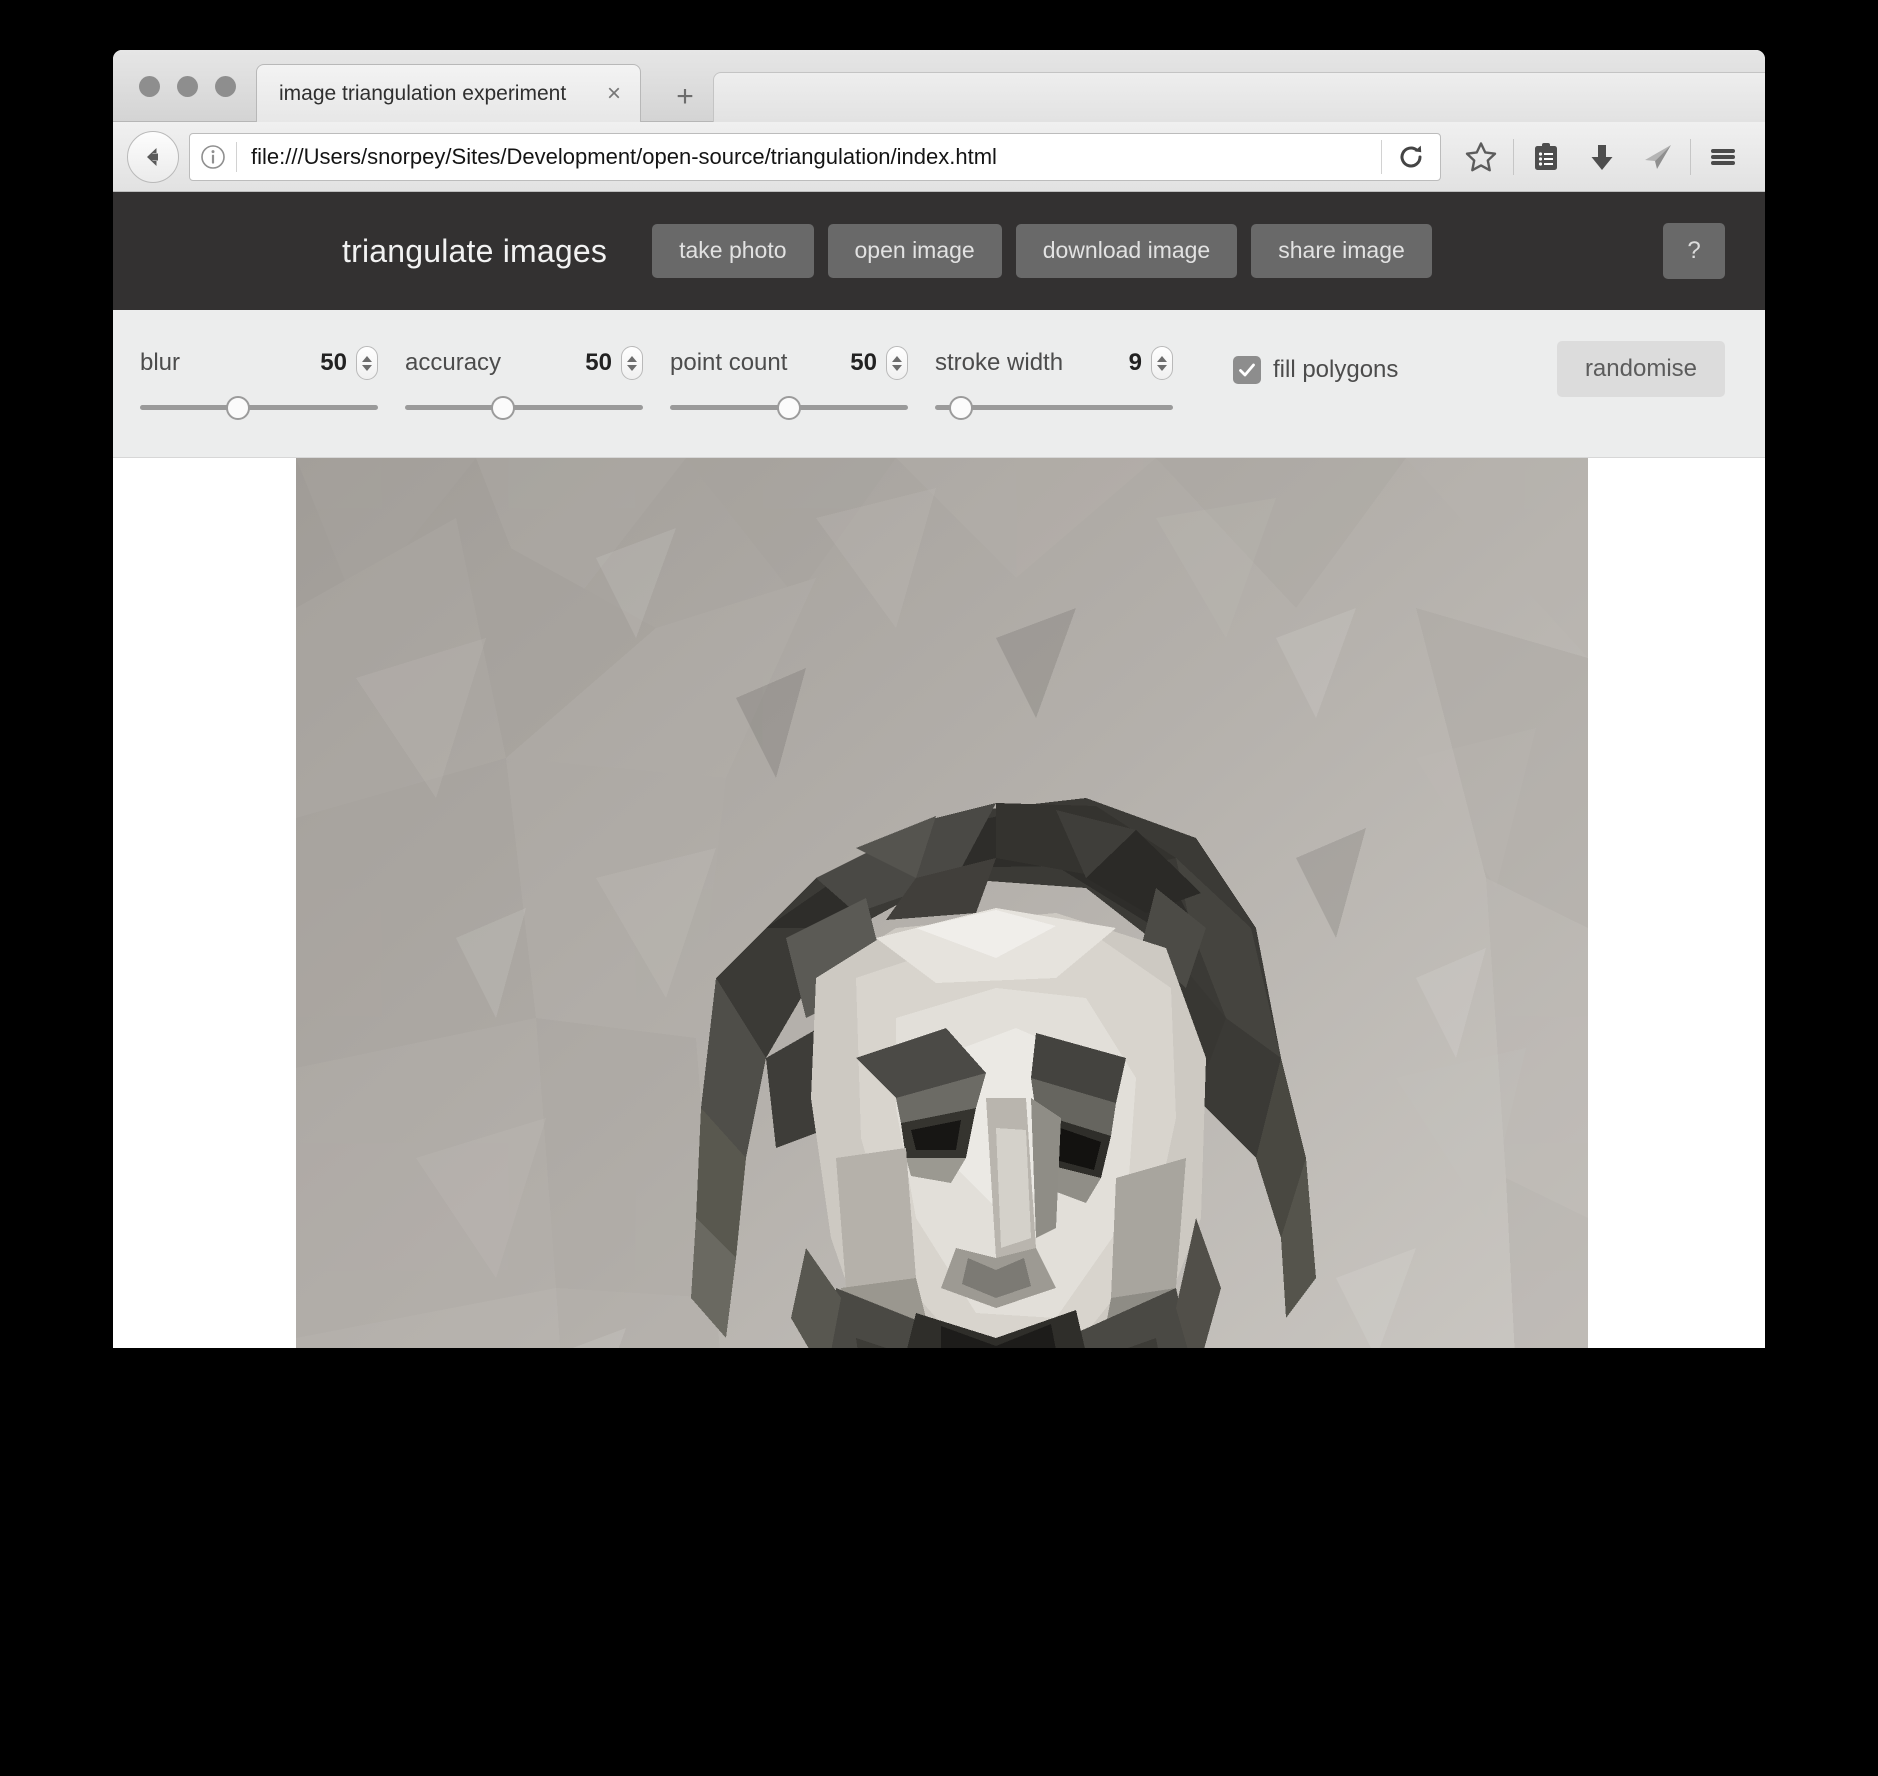 This screenshot has width=1878, height=1776. I want to click on star-icon, so click(1481, 156).